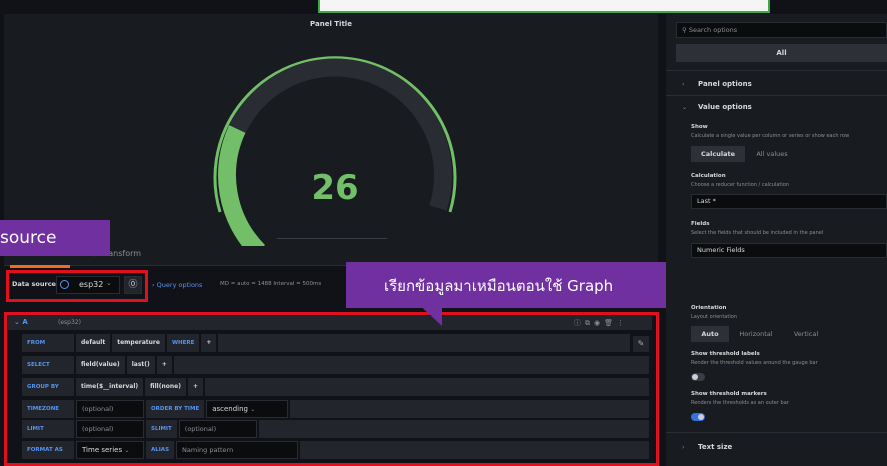 The height and width of the screenshot is (466, 887). What do you see at coordinates (714, 317) in the screenshot?
I see `orientation-description: Layout orientation` at bounding box center [714, 317].